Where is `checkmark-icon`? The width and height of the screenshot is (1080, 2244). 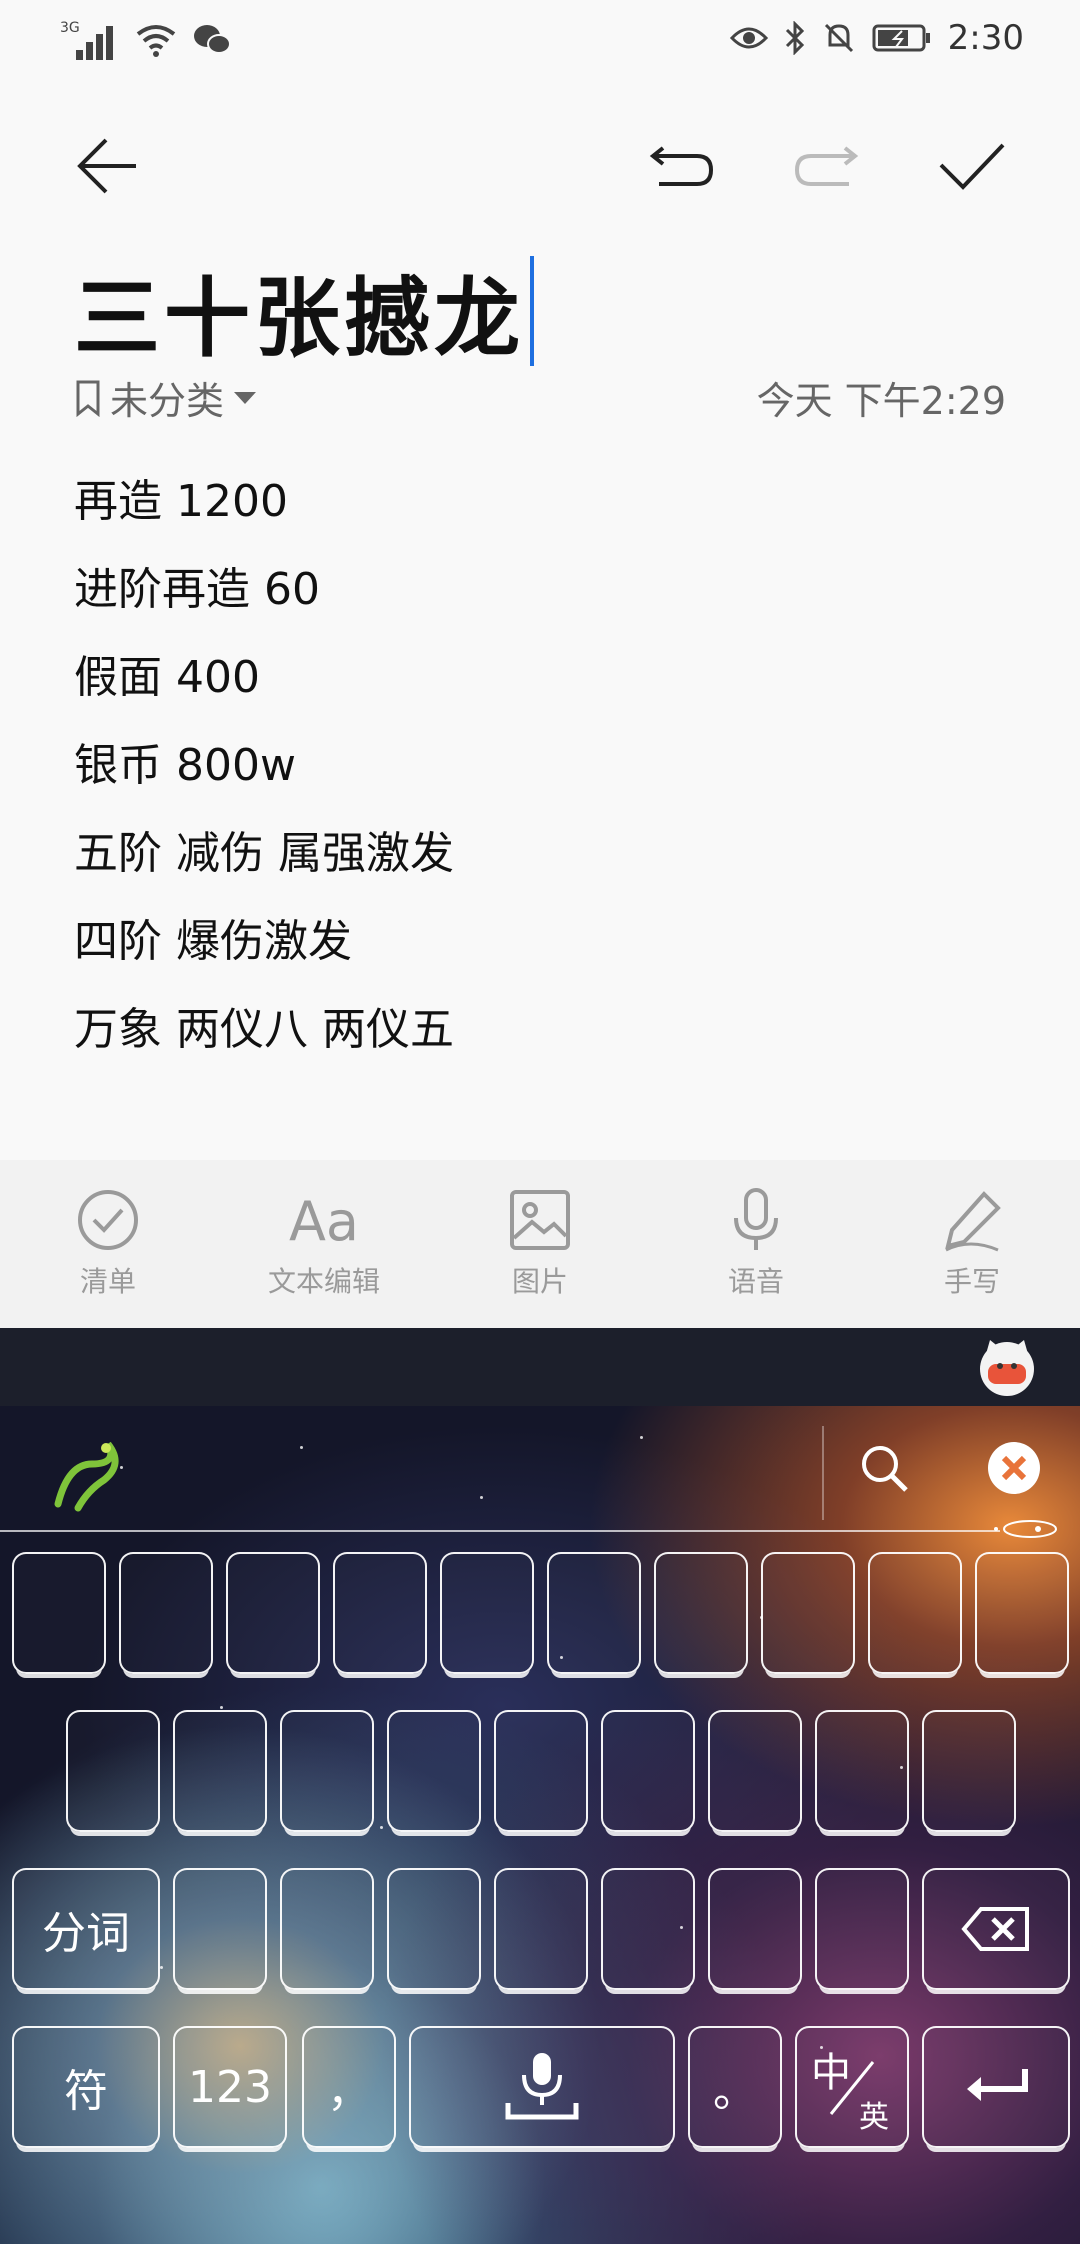 checkmark-icon is located at coordinates (972, 166).